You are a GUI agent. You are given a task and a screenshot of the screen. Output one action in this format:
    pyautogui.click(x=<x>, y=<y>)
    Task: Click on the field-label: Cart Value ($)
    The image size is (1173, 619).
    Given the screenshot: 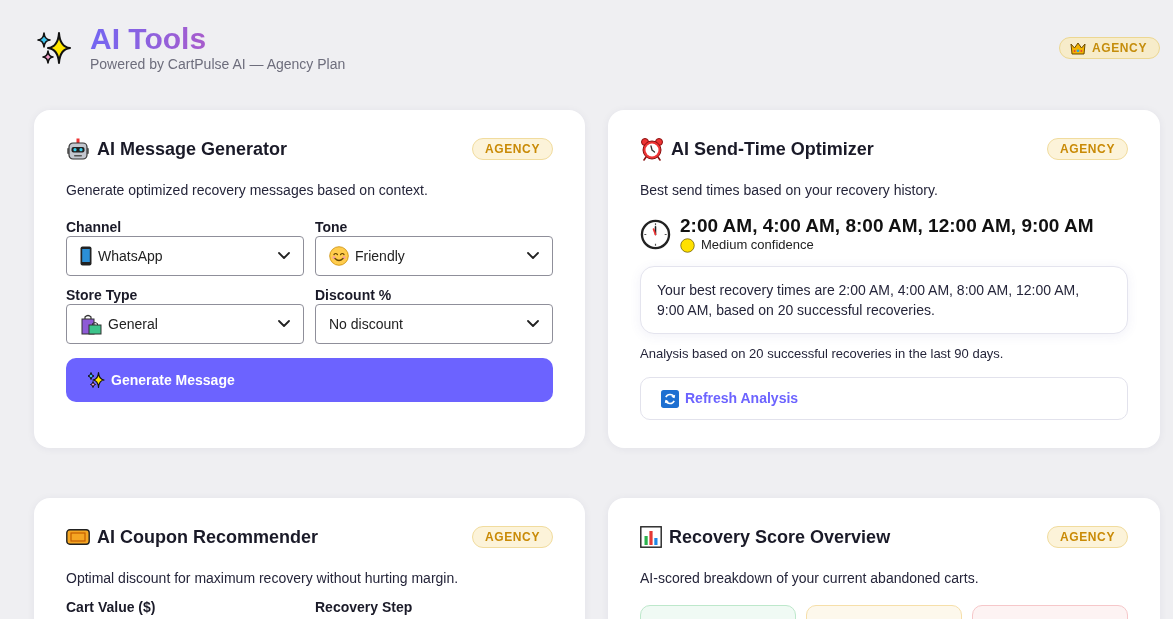 What is the action you would take?
    pyautogui.click(x=111, y=607)
    